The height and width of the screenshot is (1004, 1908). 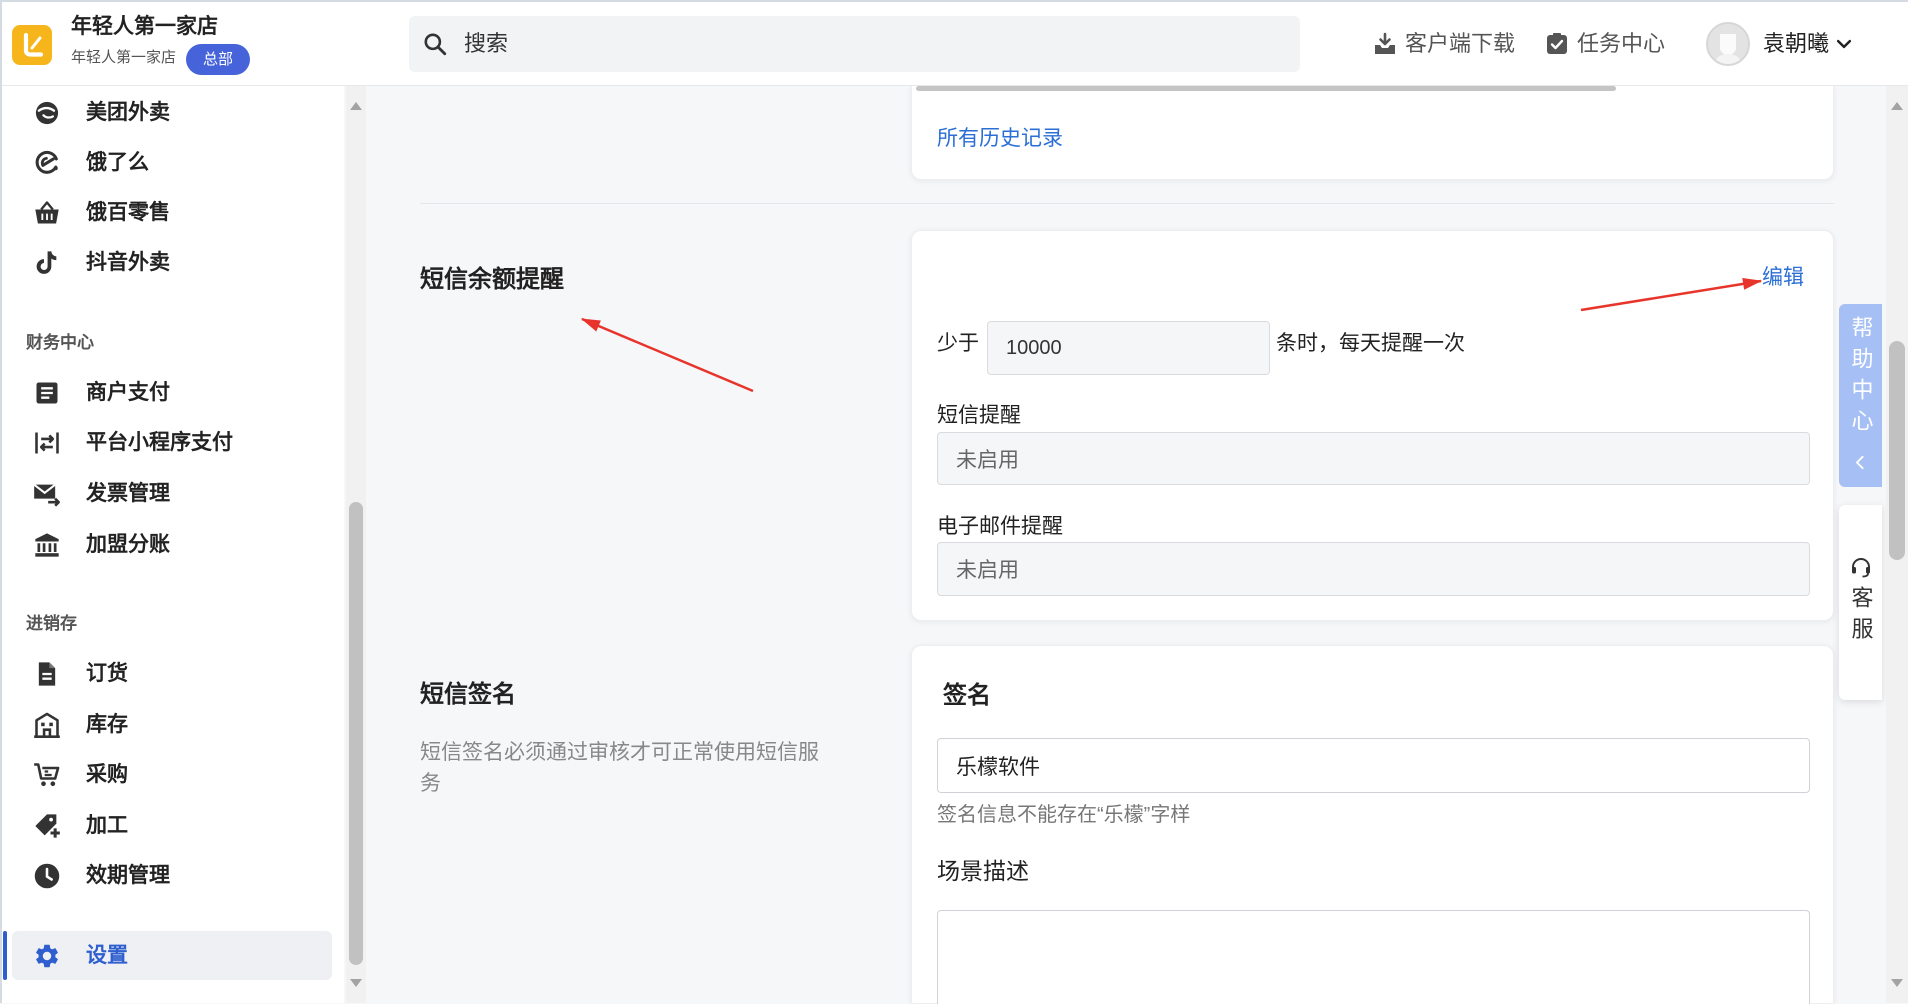 I want to click on sidebar-item-eleme: 饿了么, so click(x=172, y=163).